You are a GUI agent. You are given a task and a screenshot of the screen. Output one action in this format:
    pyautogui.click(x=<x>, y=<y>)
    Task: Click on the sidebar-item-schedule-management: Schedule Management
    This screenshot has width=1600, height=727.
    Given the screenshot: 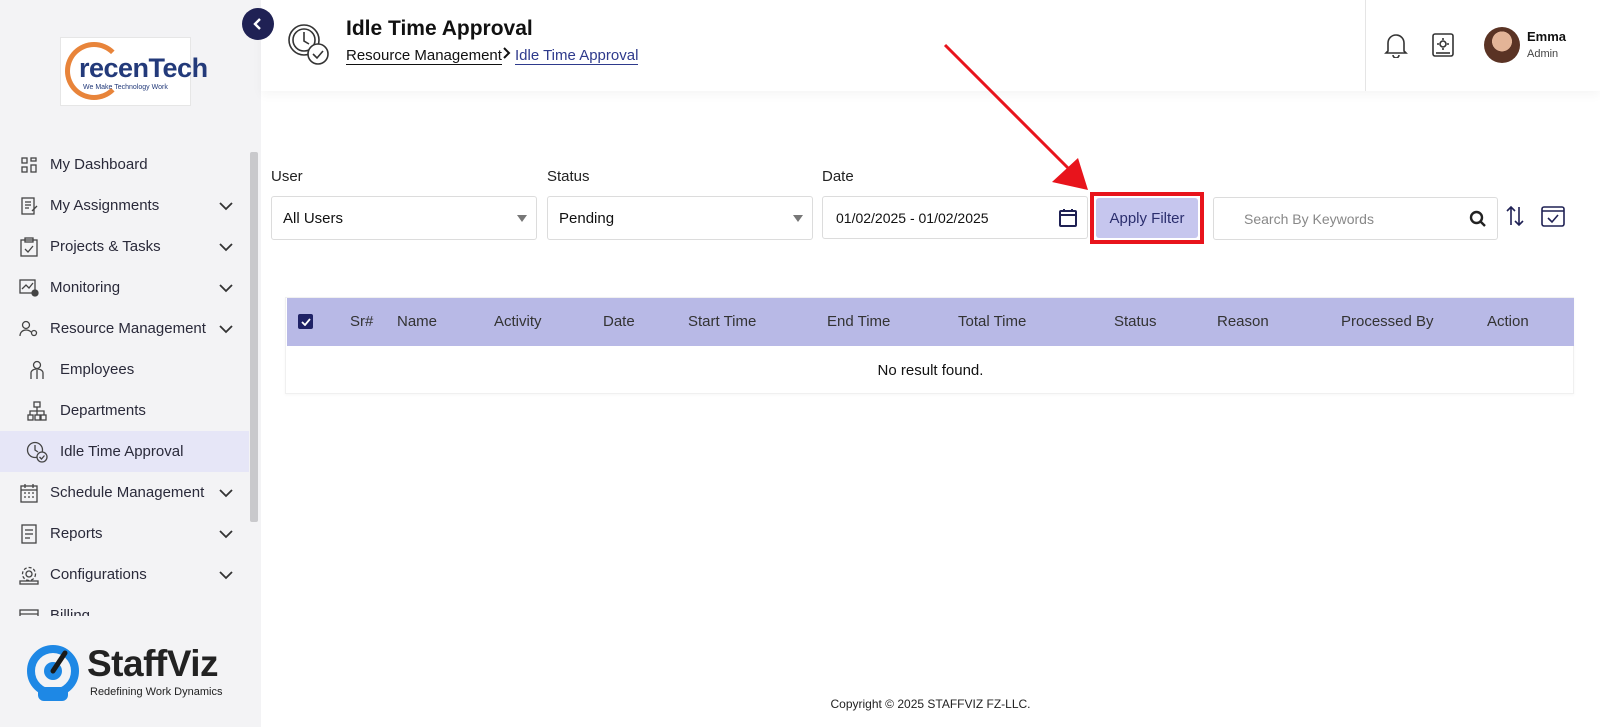 What is the action you would take?
    pyautogui.click(x=124, y=492)
    